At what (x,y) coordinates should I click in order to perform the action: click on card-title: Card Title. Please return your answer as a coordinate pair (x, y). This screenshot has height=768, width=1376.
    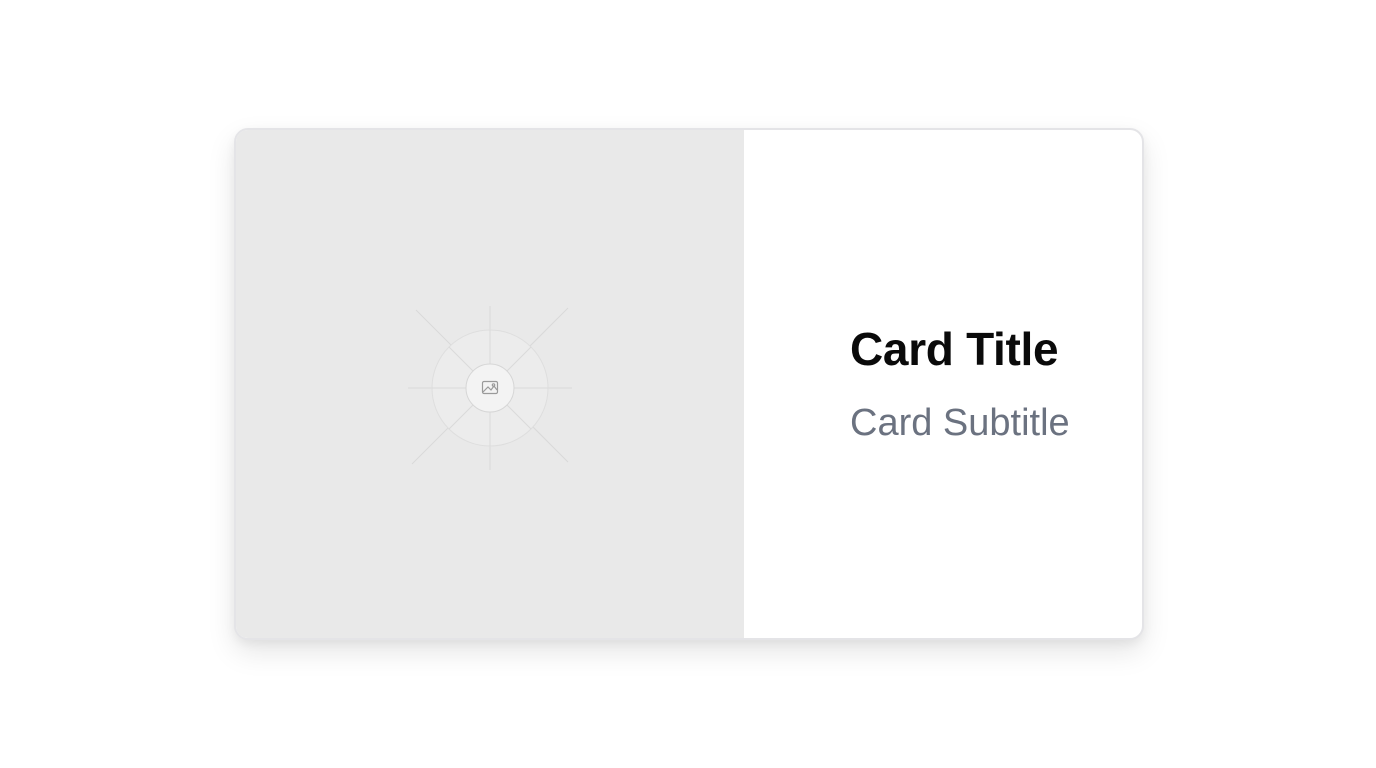
    Looking at the image, I should click on (954, 349).